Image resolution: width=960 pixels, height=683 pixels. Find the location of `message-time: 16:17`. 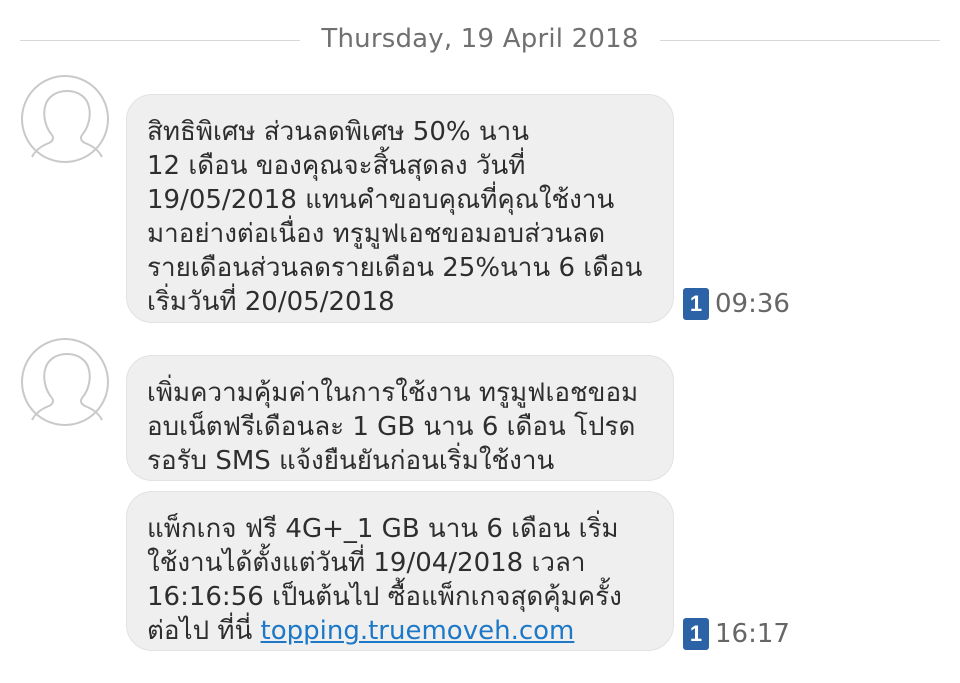

message-time: 16:17 is located at coordinates (752, 634).